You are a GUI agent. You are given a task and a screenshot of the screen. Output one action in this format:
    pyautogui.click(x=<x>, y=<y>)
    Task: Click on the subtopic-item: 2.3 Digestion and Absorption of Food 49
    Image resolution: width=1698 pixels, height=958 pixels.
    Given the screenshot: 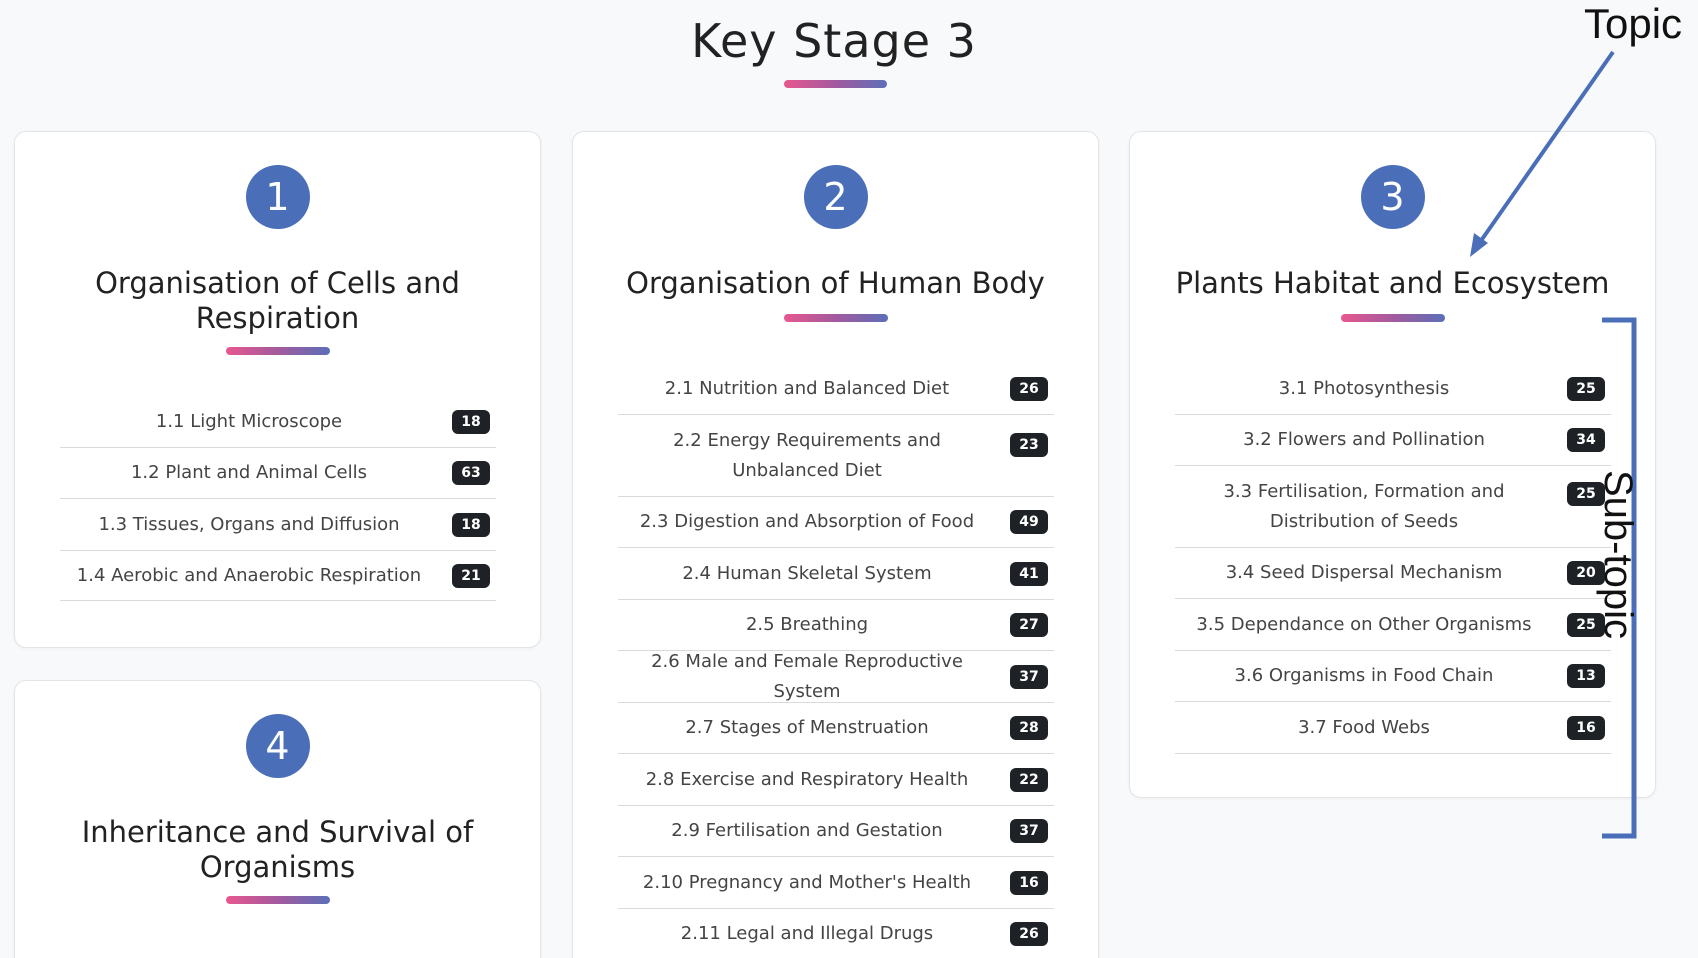 What is the action you would take?
    pyautogui.click(x=836, y=522)
    